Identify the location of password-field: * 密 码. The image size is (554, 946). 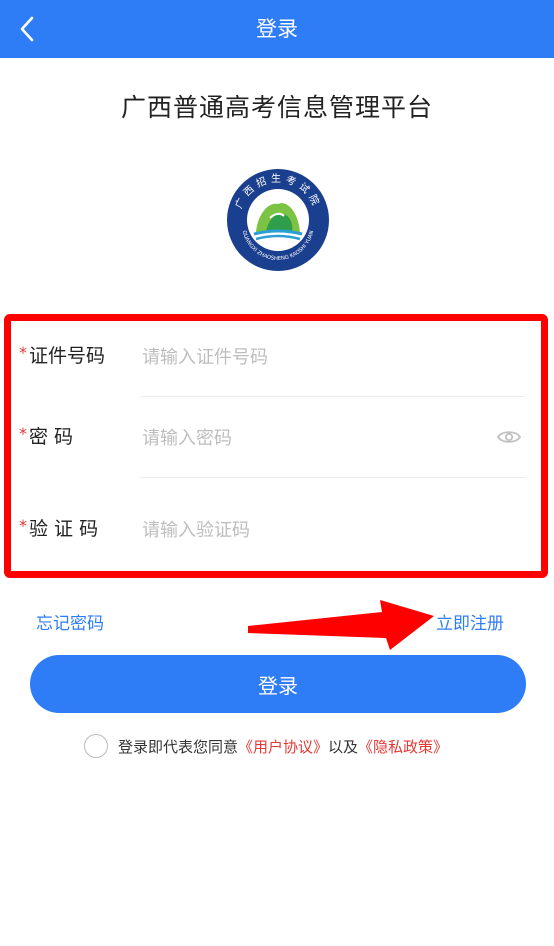
(272, 437).